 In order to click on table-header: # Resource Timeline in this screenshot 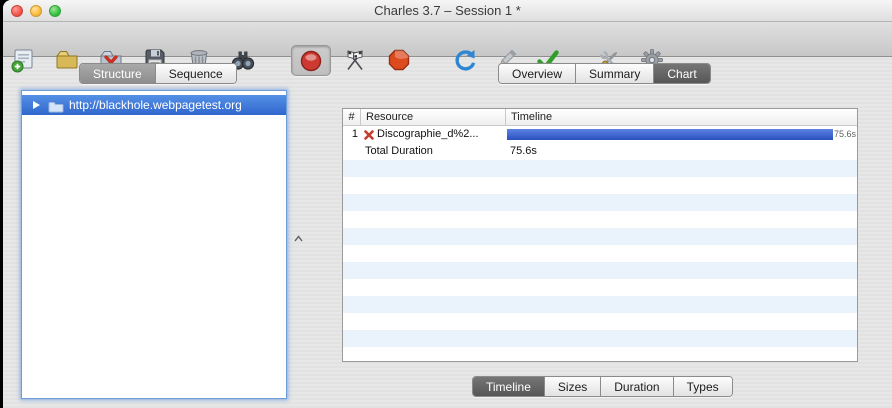, I will do `click(600, 117)`.